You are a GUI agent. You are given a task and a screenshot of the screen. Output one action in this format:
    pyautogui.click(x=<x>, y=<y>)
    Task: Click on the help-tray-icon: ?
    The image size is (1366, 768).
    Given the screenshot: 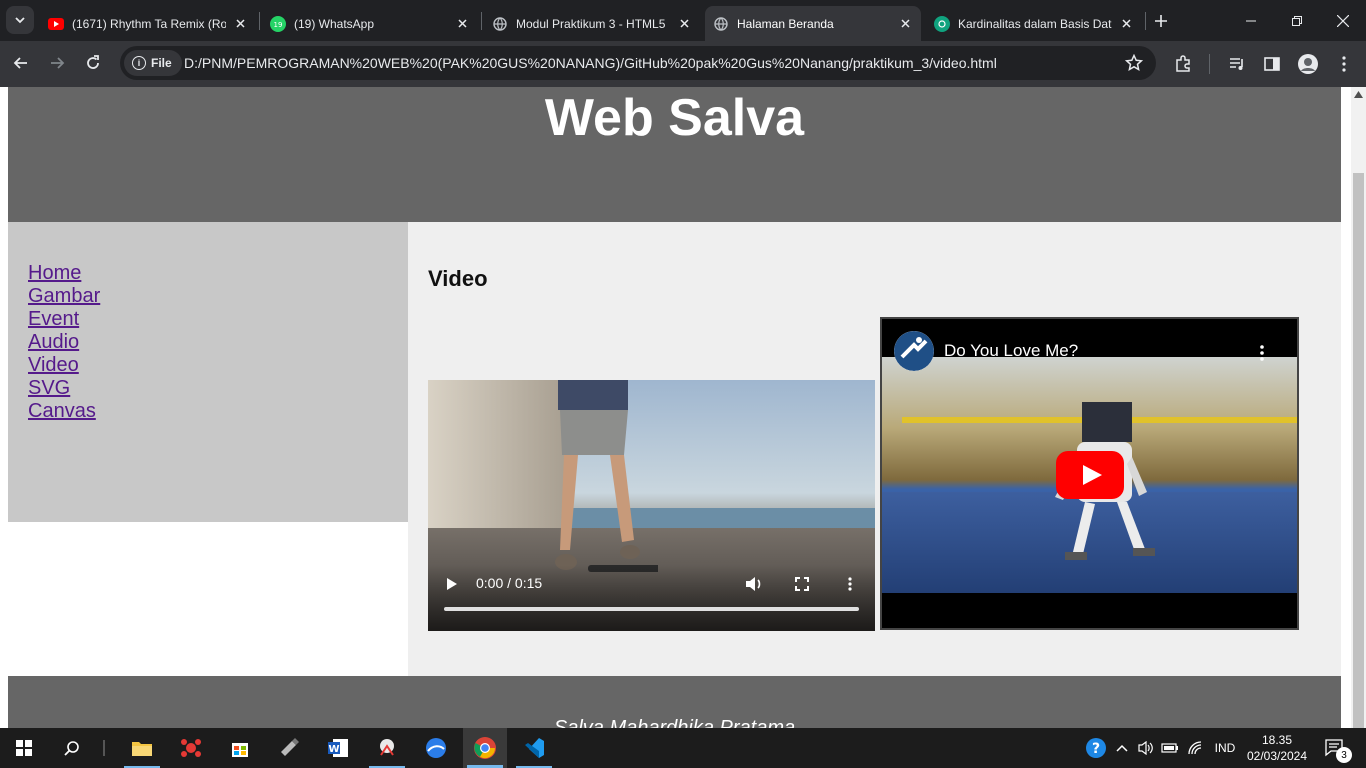 What is the action you would take?
    pyautogui.click(x=1096, y=748)
    